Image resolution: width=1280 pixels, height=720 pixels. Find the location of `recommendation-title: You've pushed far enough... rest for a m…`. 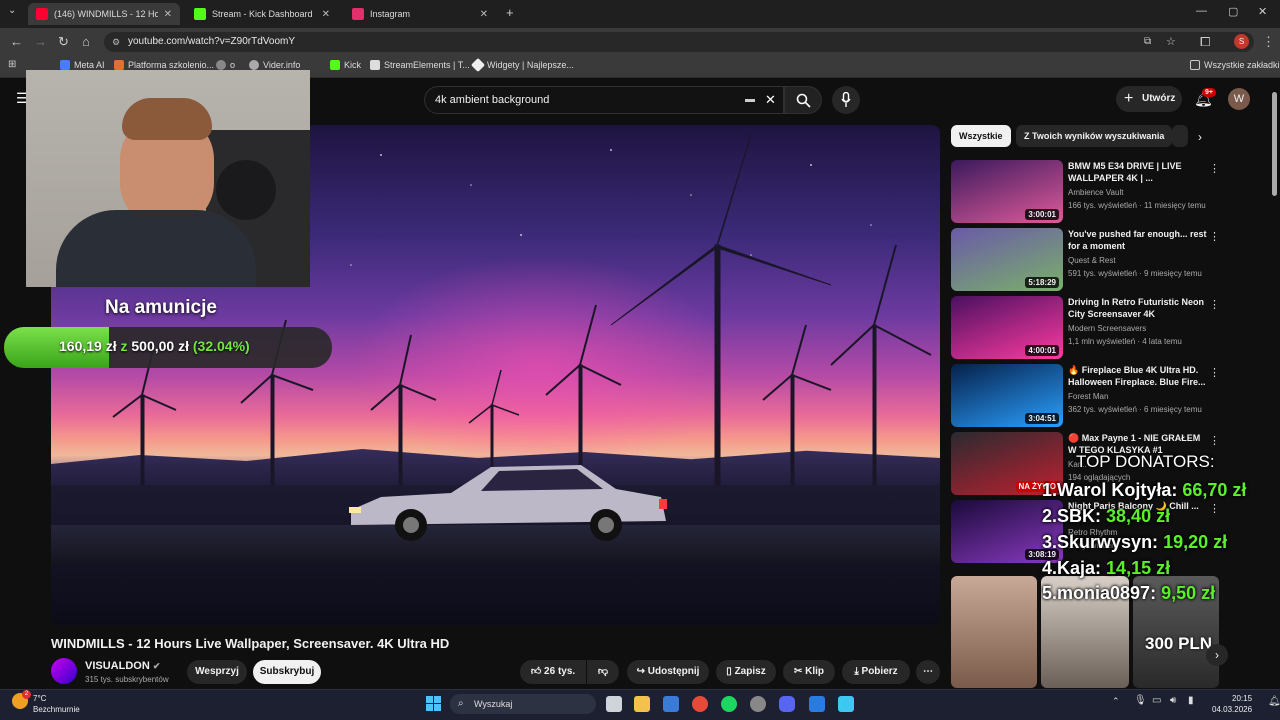

recommendation-title: You've pushed far enough... rest for a m… is located at coordinates (1138, 240).